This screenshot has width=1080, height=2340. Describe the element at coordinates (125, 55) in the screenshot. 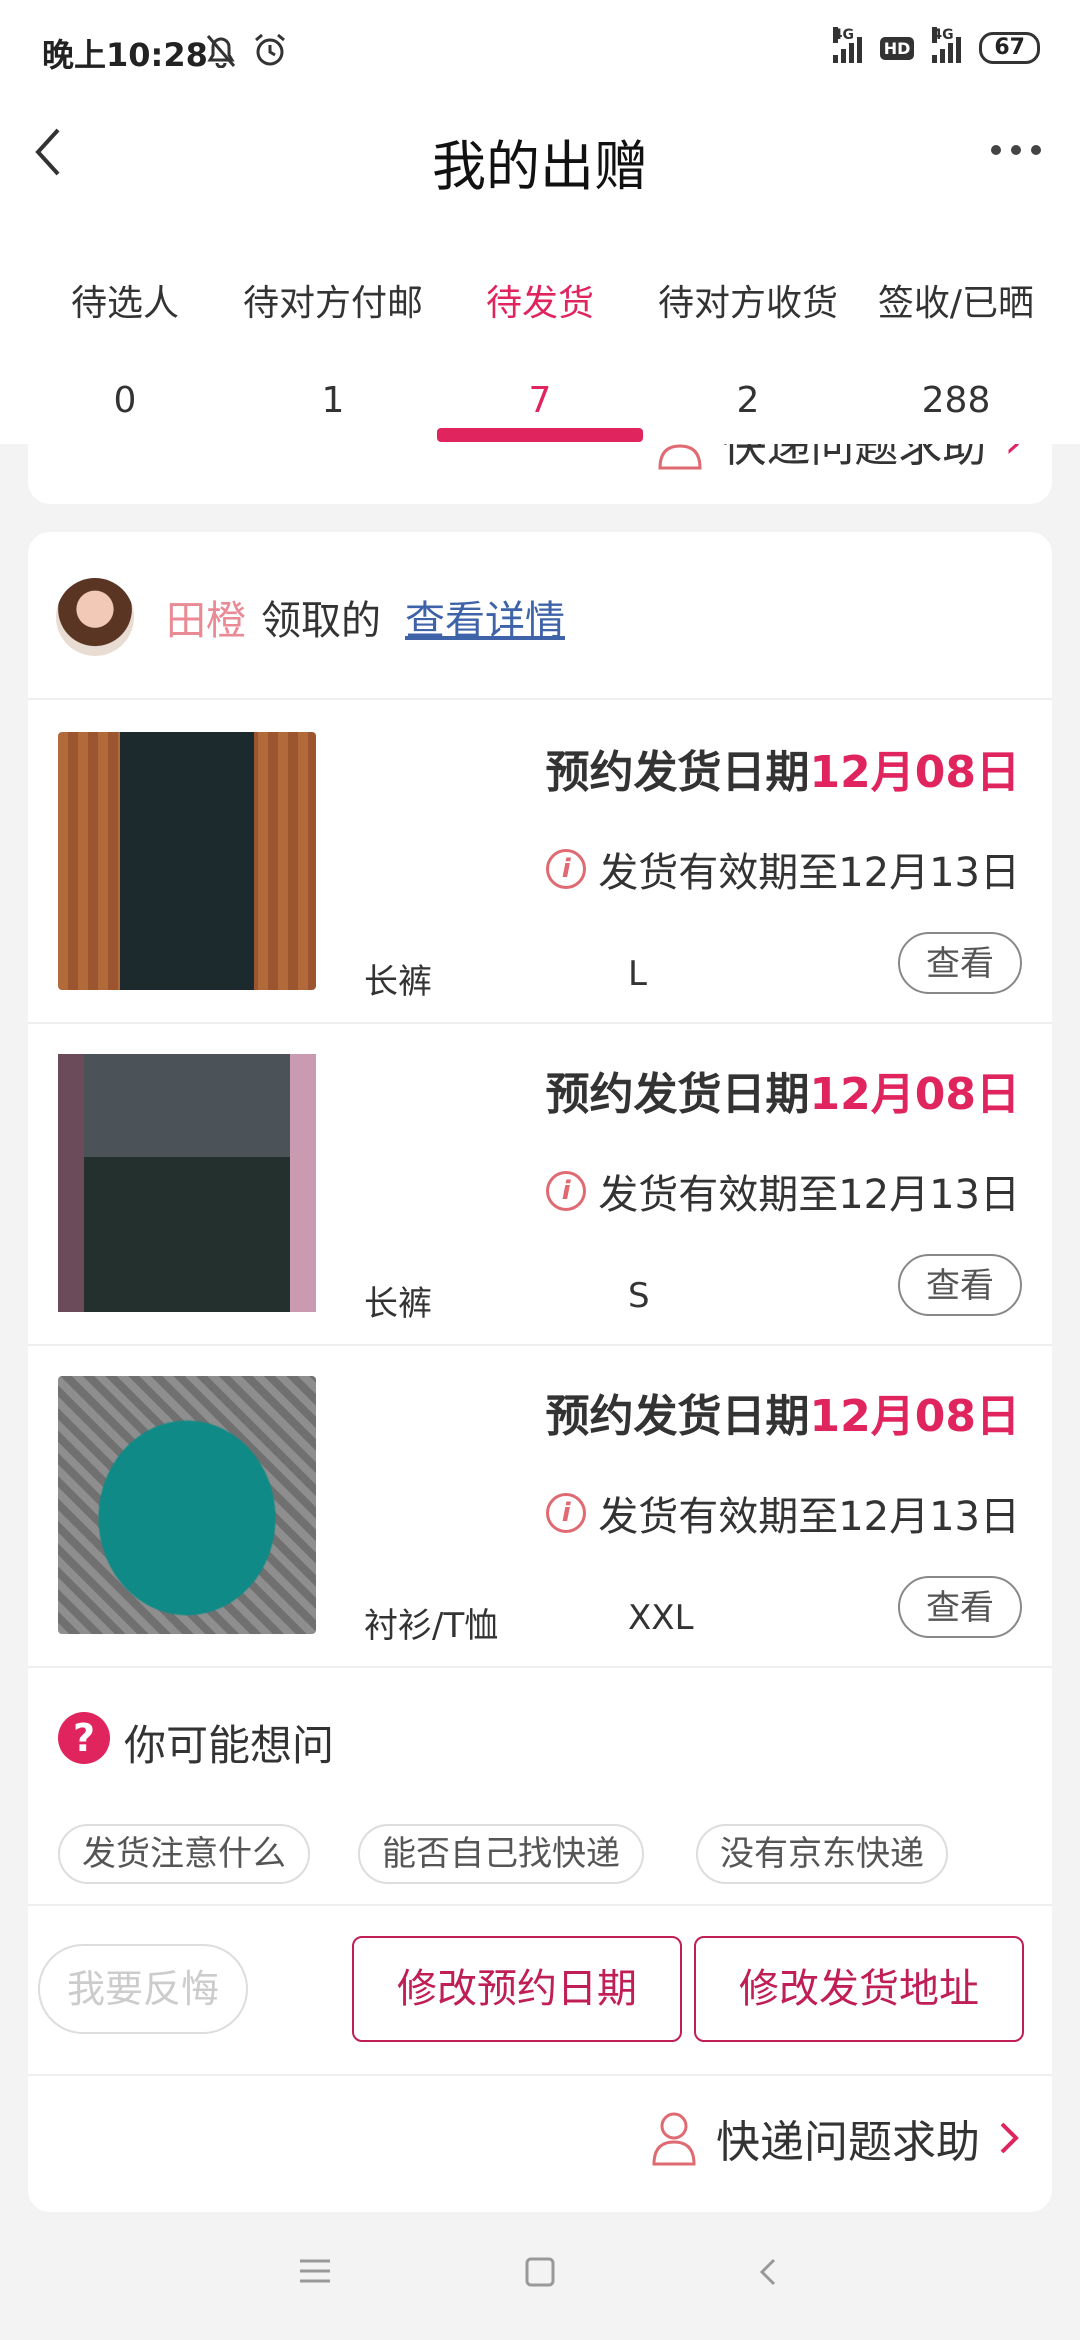

I see `status-time: 晚上10:28` at that location.